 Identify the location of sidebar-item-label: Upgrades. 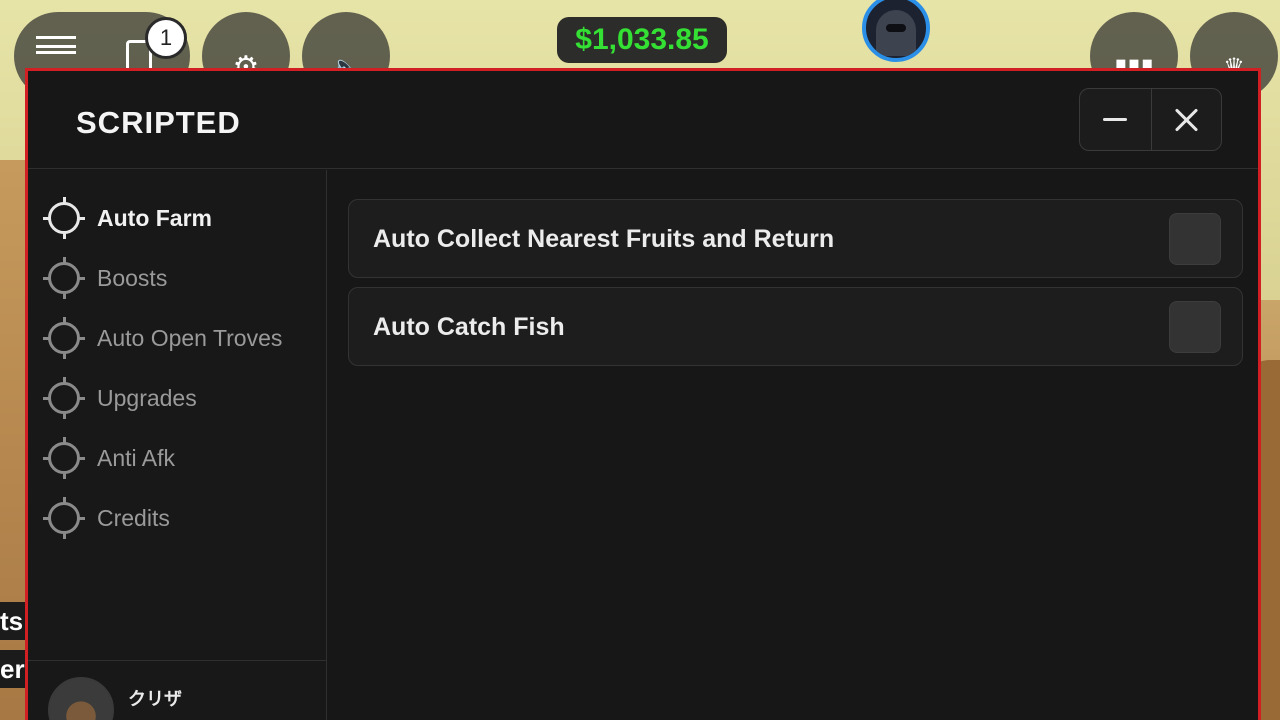
(147, 397).